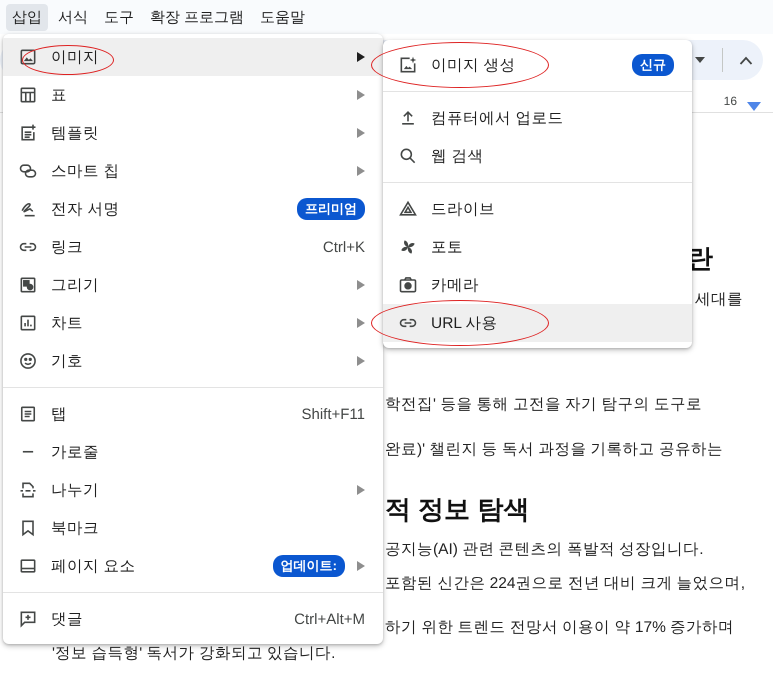 The width and height of the screenshot is (773, 679). What do you see at coordinates (408, 285) in the screenshot?
I see `camera-icon` at bounding box center [408, 285].